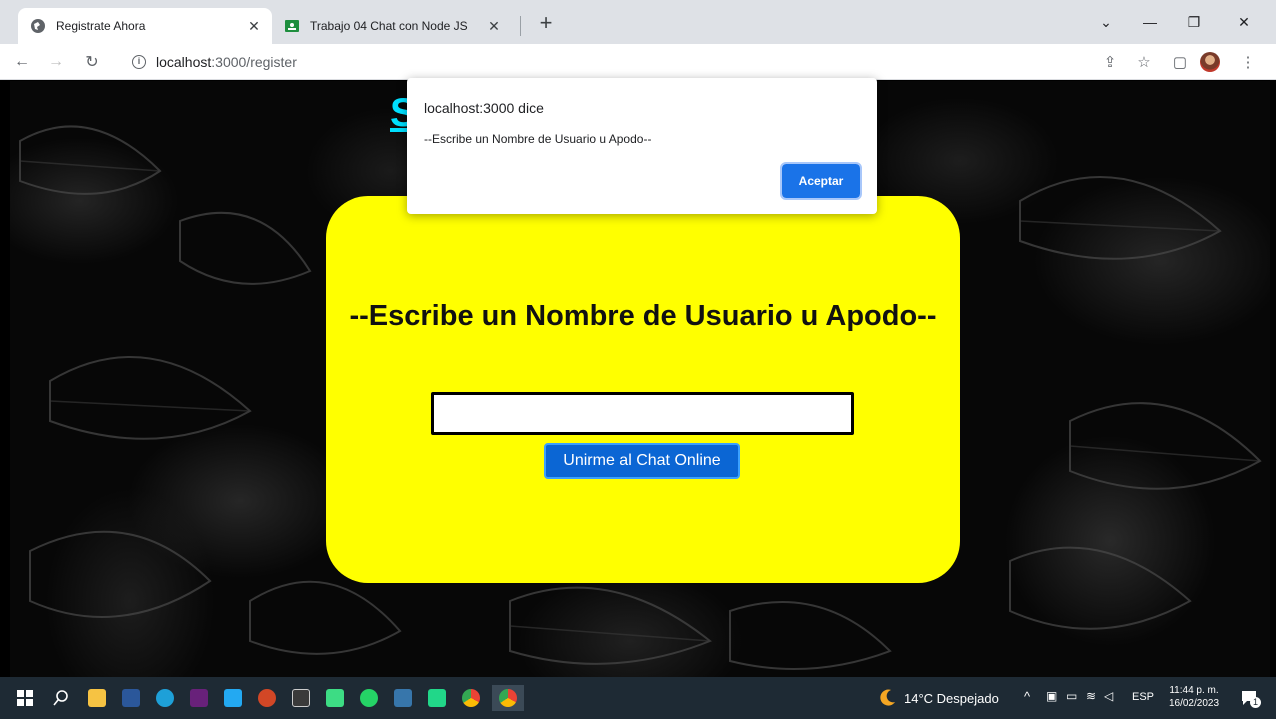 The width and height of the screenshot is (1276, 719). What do you see at coordinates (821, 181) in the screenshot?
I see `dialog-ok-button: Aceptar` at bounding box center [821, 181].